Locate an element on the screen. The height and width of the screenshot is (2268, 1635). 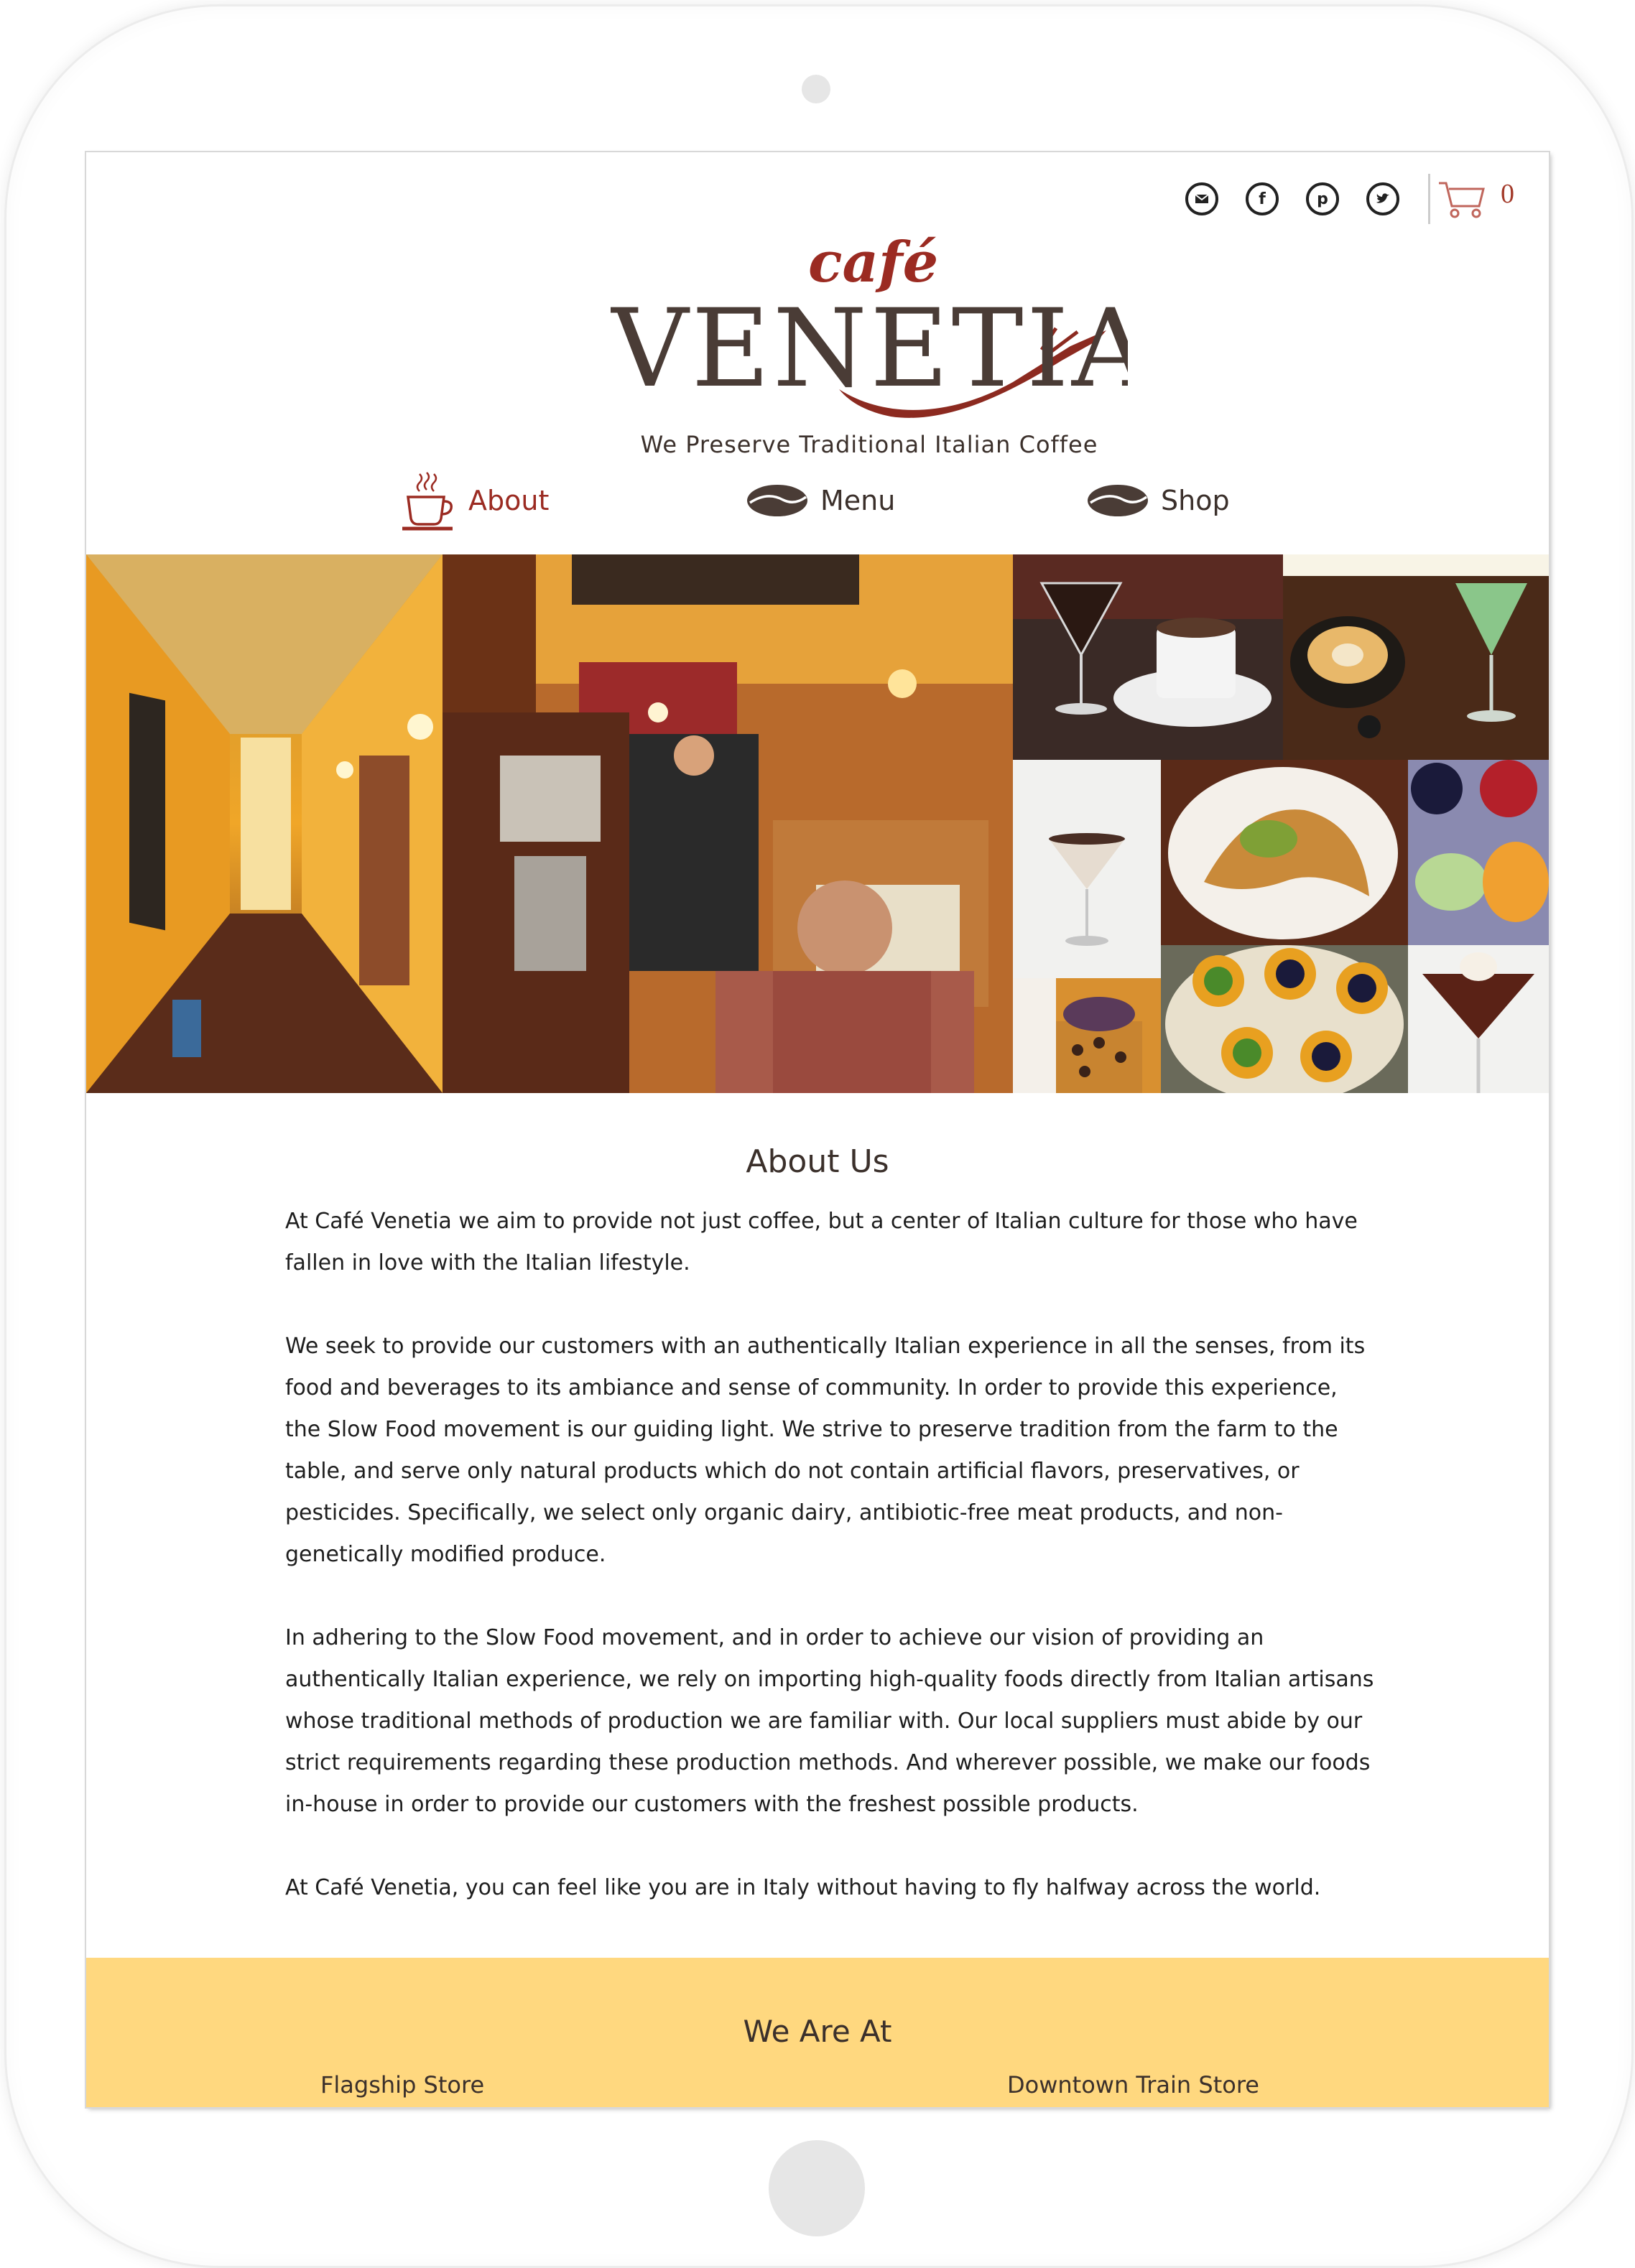
store-flagship: Flagship Store is located at coordinates (402, 2085).